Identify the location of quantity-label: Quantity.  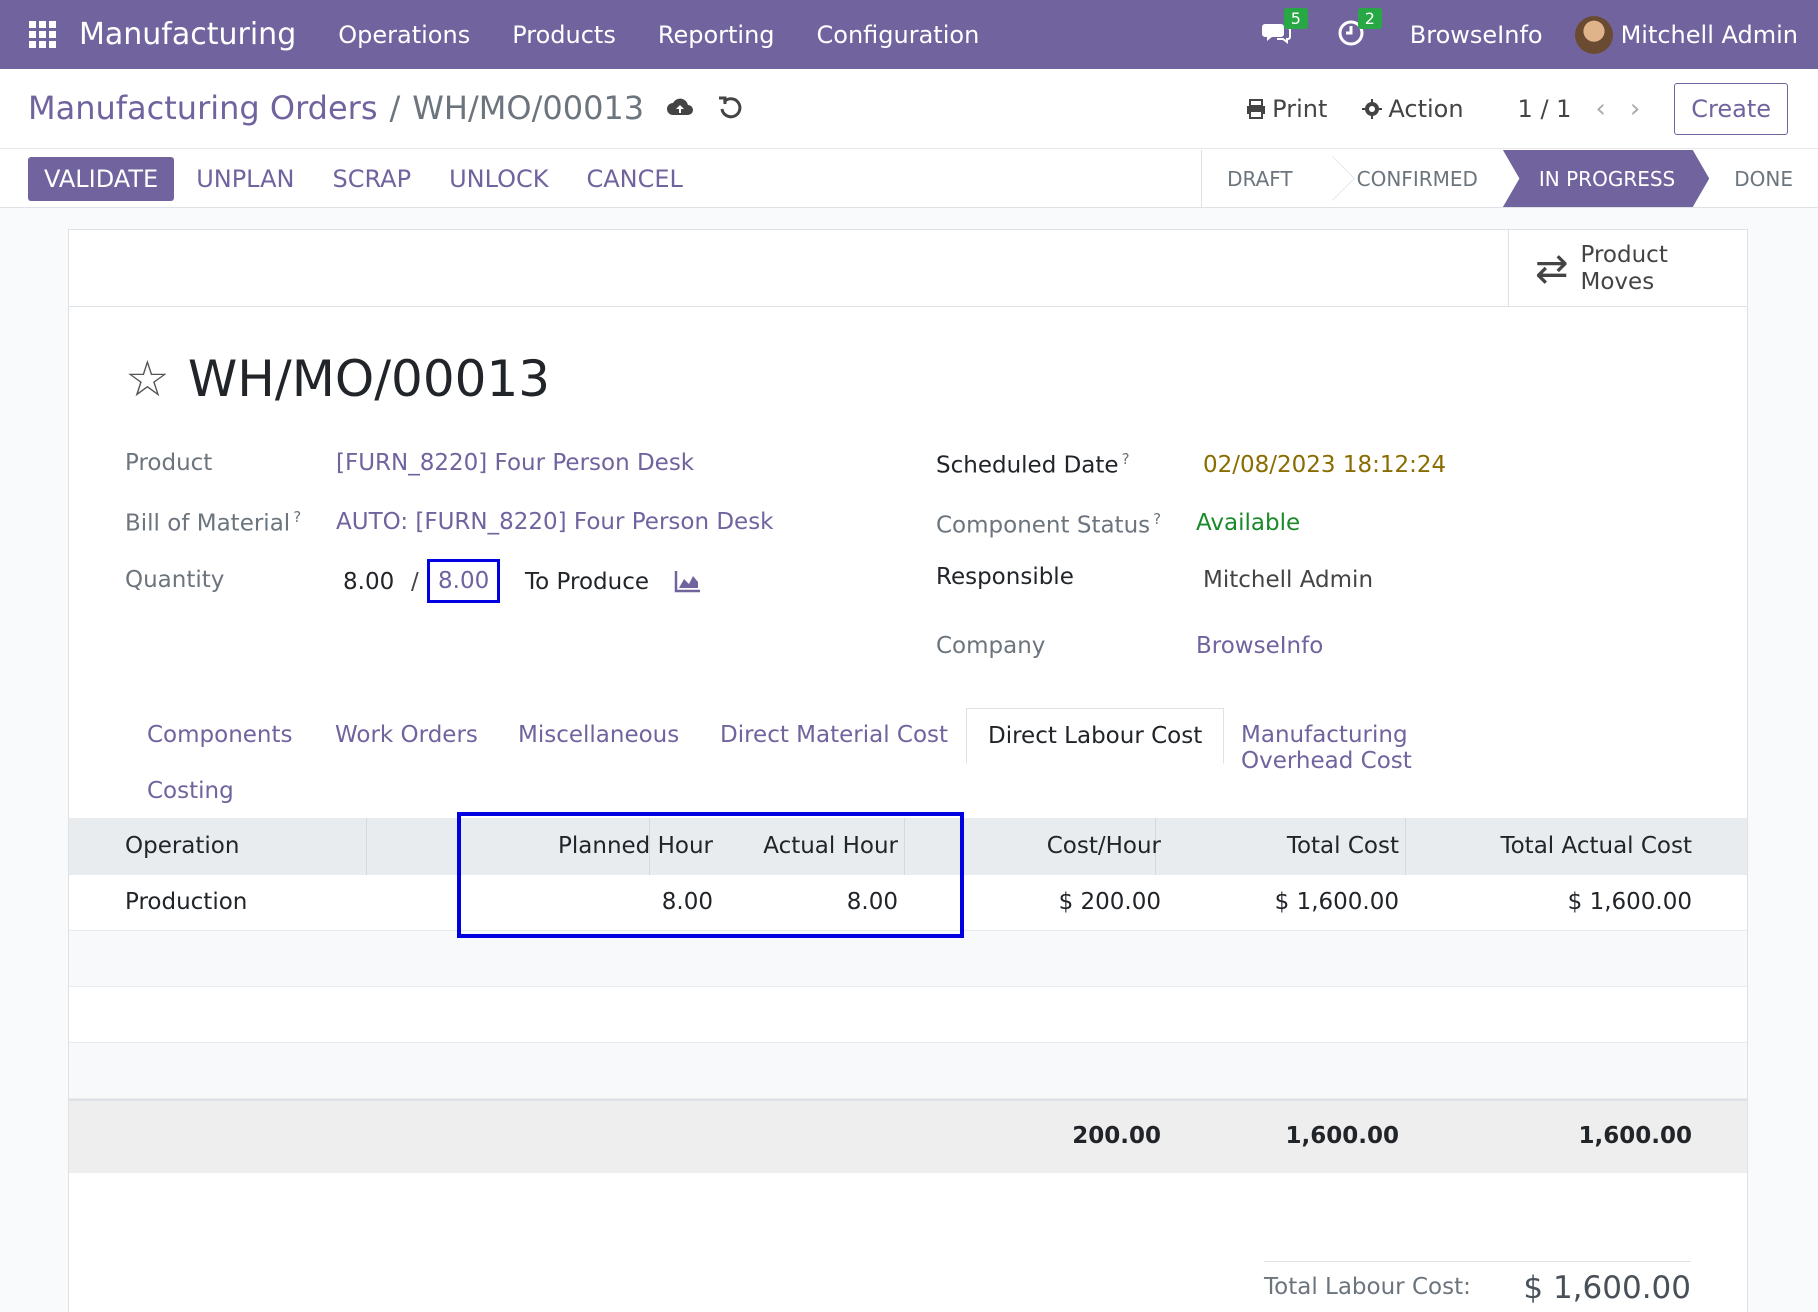
(175, 580).